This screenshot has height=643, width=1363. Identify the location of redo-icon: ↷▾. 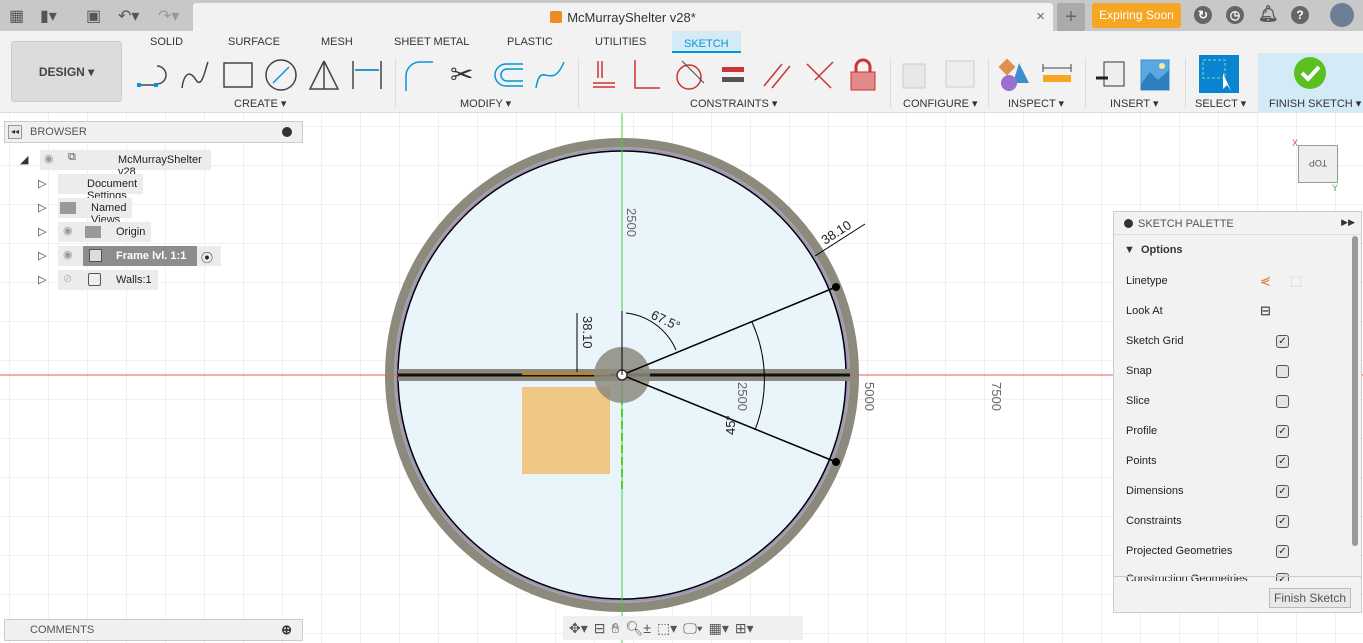
(168, 16).